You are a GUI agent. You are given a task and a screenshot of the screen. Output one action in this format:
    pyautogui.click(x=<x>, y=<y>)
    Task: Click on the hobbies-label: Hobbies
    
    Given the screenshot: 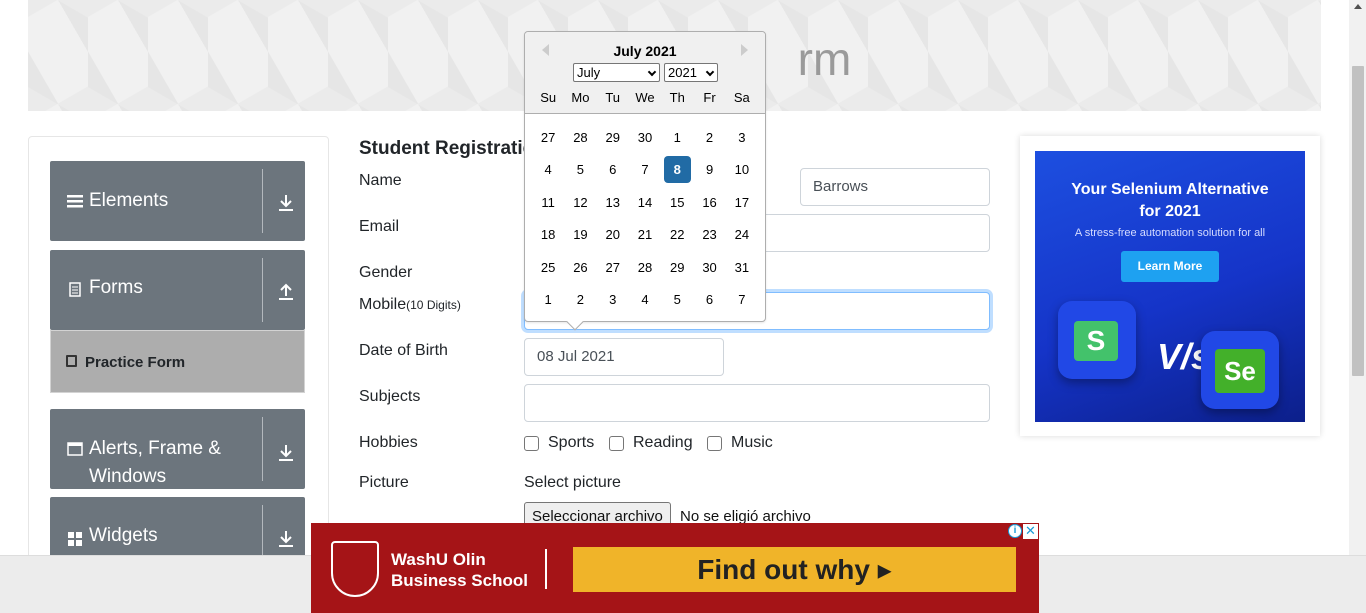 What is the action you would take?
    pyautogui.click(x=388, y=442)
    